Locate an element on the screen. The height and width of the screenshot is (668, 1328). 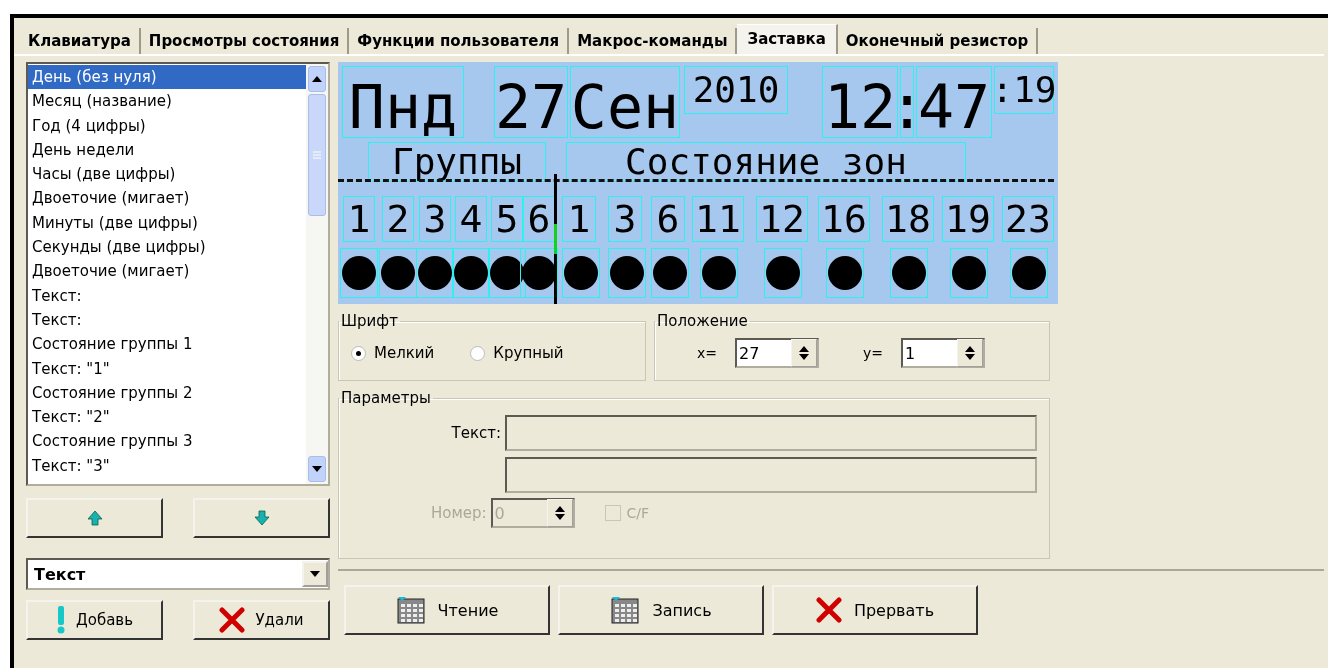
lcd-text: Пнд is located at coordinates (403, 102).